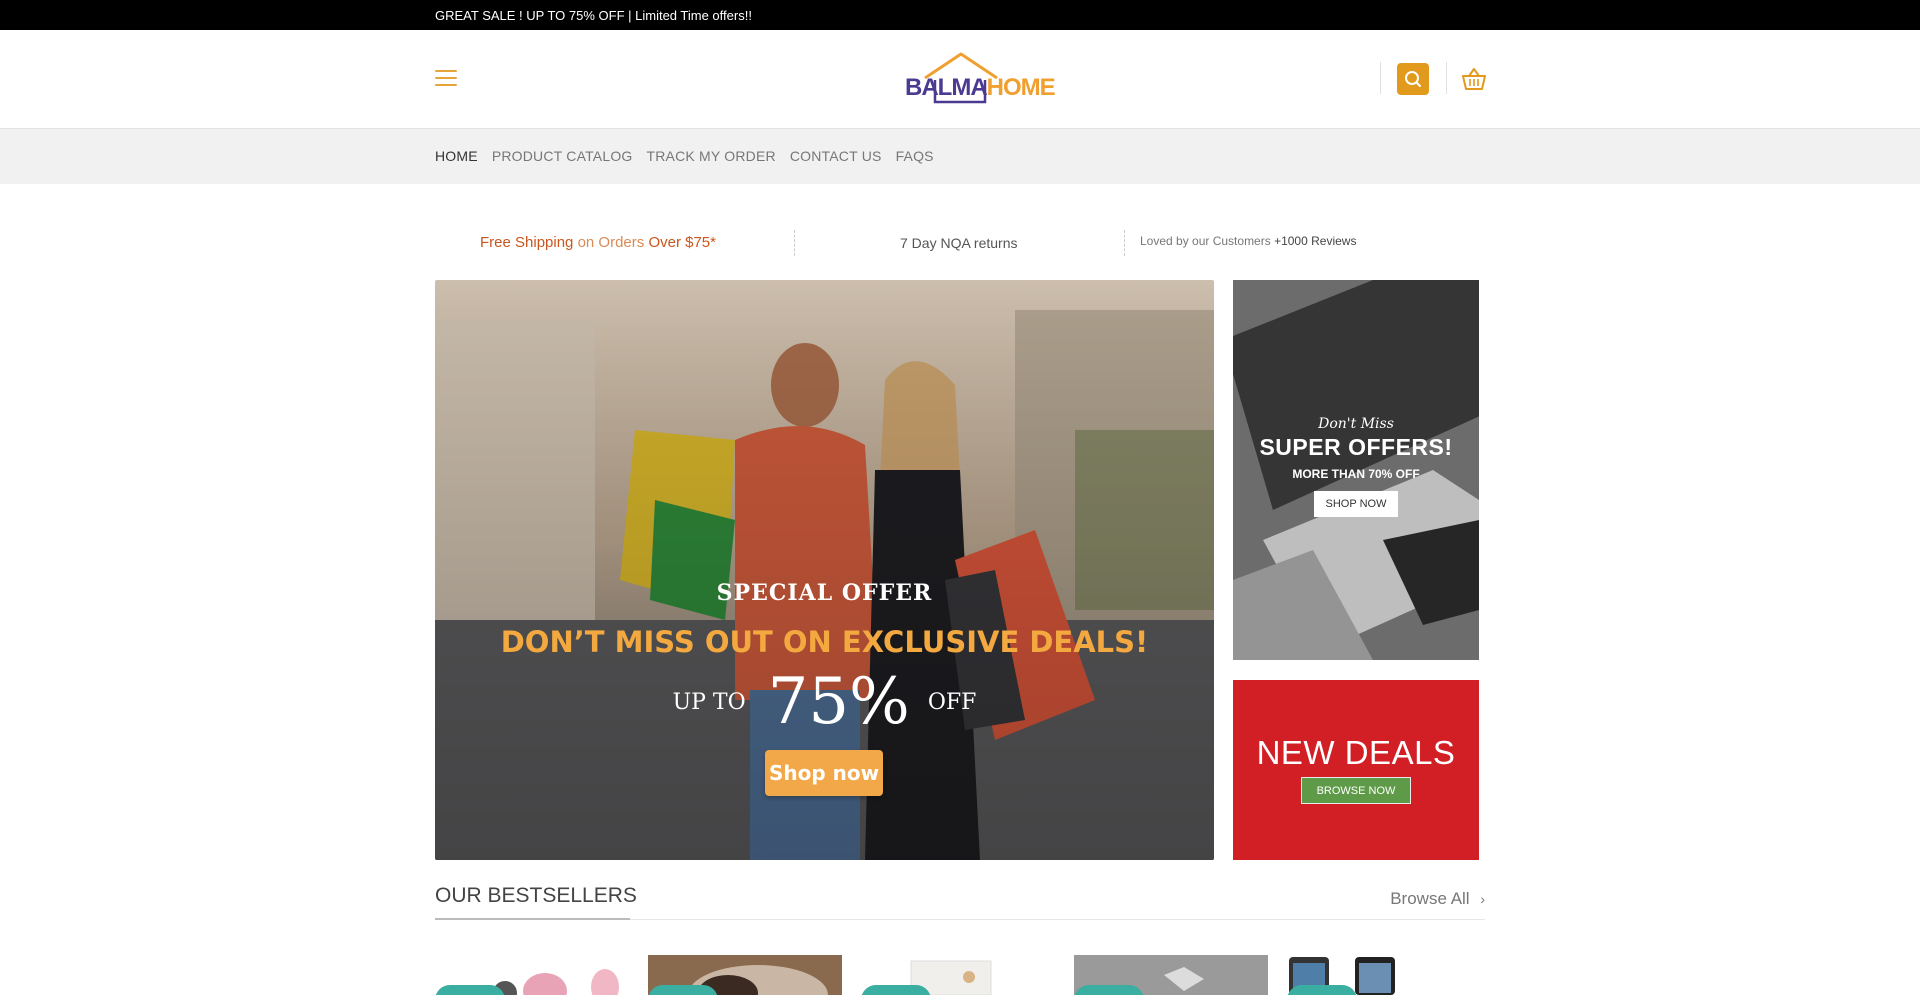 The height and width of the screenshot is (995, 1920). I want to click on returns-note: 7 Day NQA returns, so click(959, 243).